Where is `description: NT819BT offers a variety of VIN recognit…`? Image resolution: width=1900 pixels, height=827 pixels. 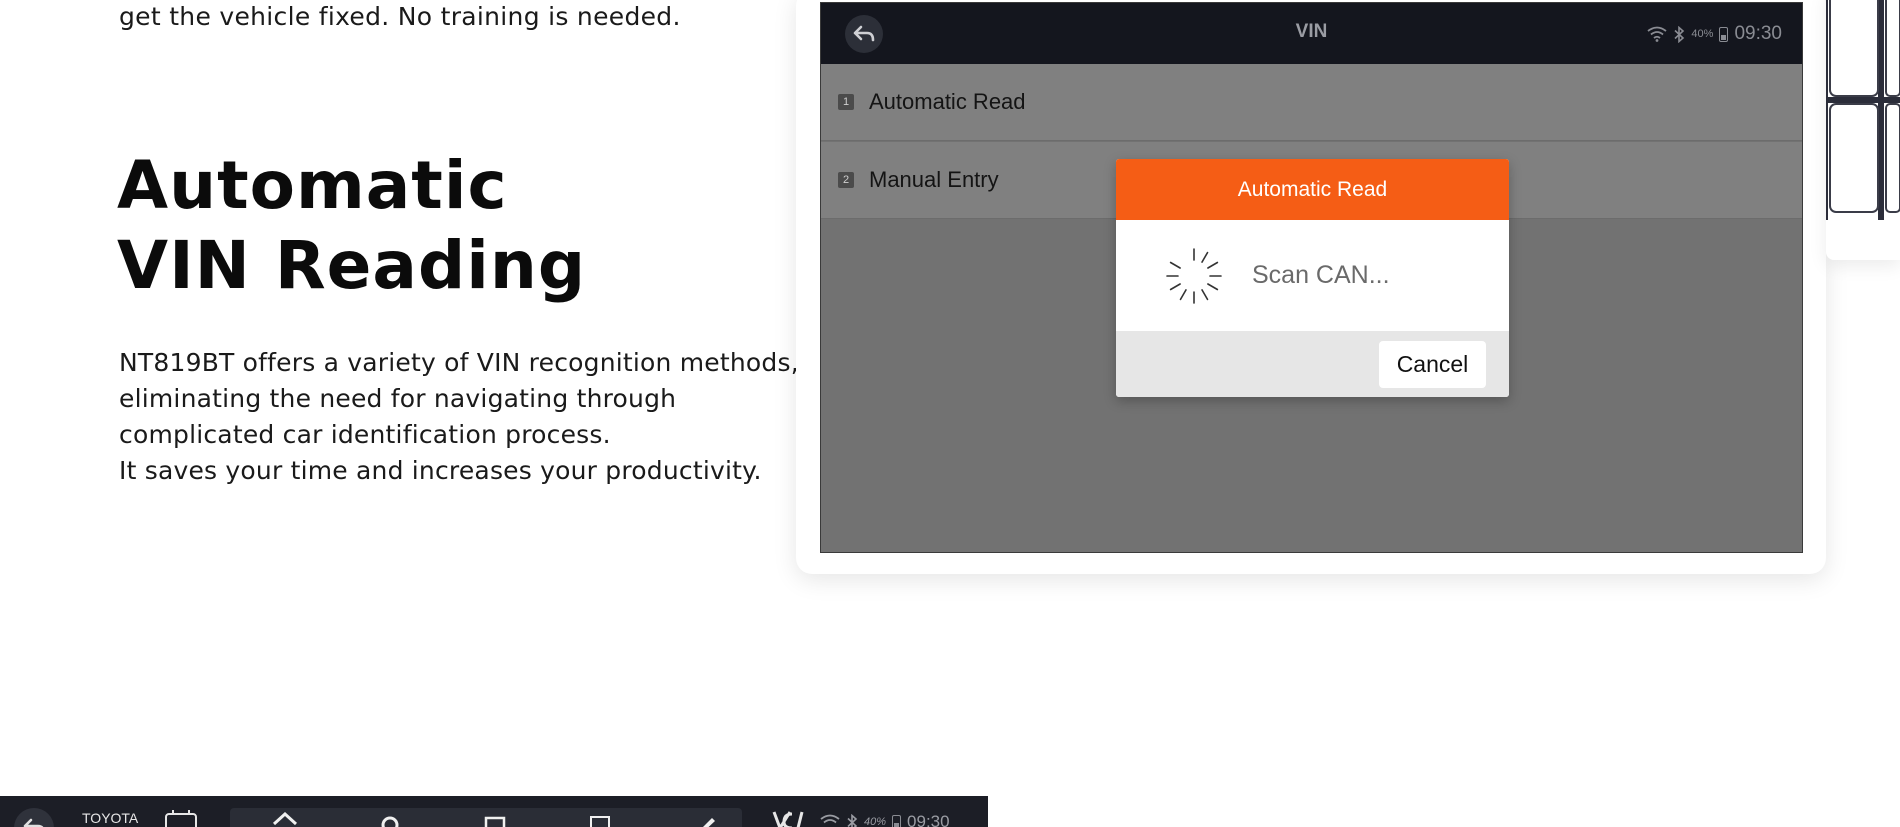 description: NT819BT offers a variety of VIN recognit… is located at coordinates (459, 417).